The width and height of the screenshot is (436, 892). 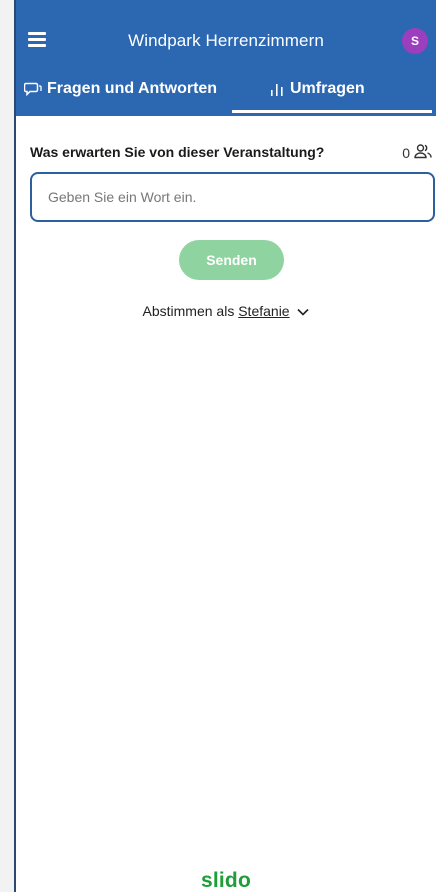 I want to click on top-bar: Windpark Herrenzimmern S, so click(x=226, y=40).